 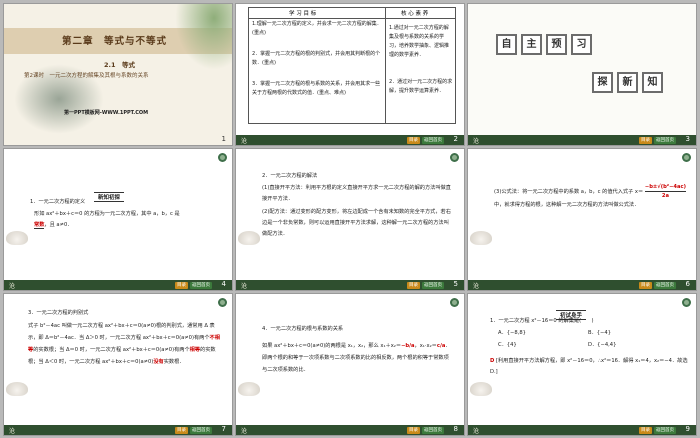 What do you see at coordinates (455, 429) in the screenshot?
I see `slide-number: 8` at bounding box center [455, 429].